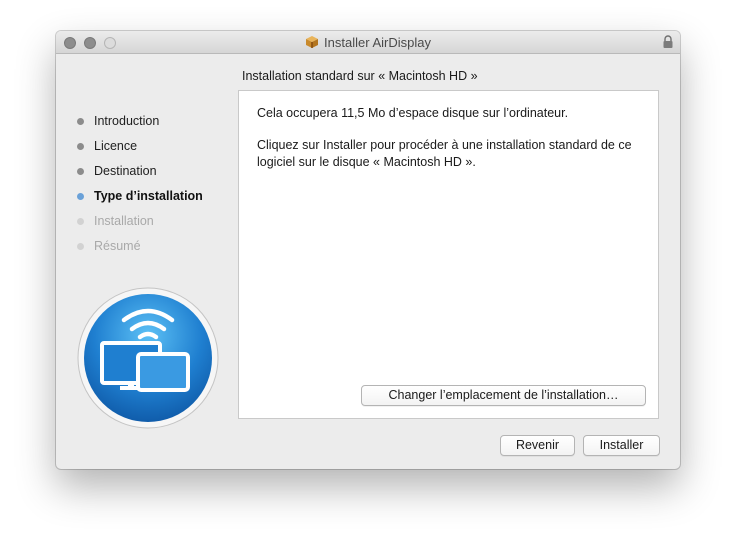 The image size is (736, 550). What do you see at coordinates (537, 445) in the screenshot?
I see `back-button: Revenir` at bounding box center [537, 445].